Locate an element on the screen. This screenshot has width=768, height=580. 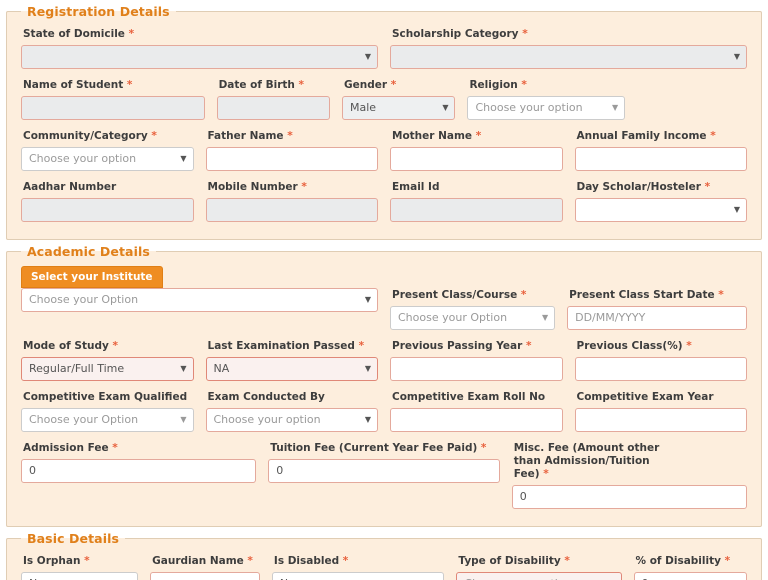
select-mode-of-study-wrapper: Regular/Full Time ▼ is located at coordinates (107, 369).